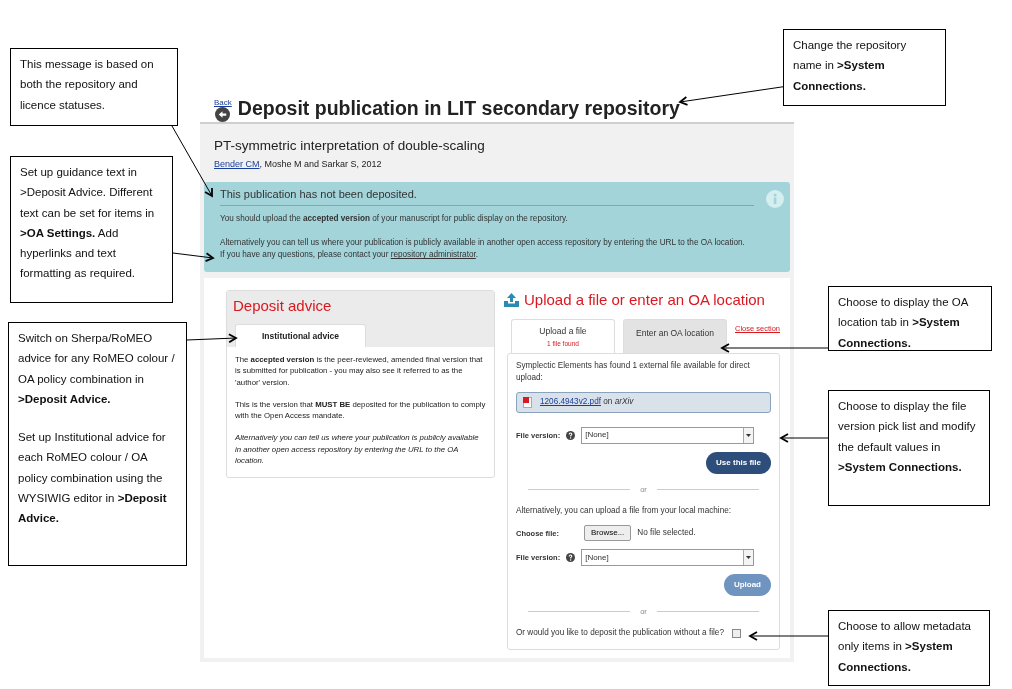  What do you see at coordinates (527, 402) in the screenshot?
I see `pdf-file-icon` at bounding box center [527, 402].